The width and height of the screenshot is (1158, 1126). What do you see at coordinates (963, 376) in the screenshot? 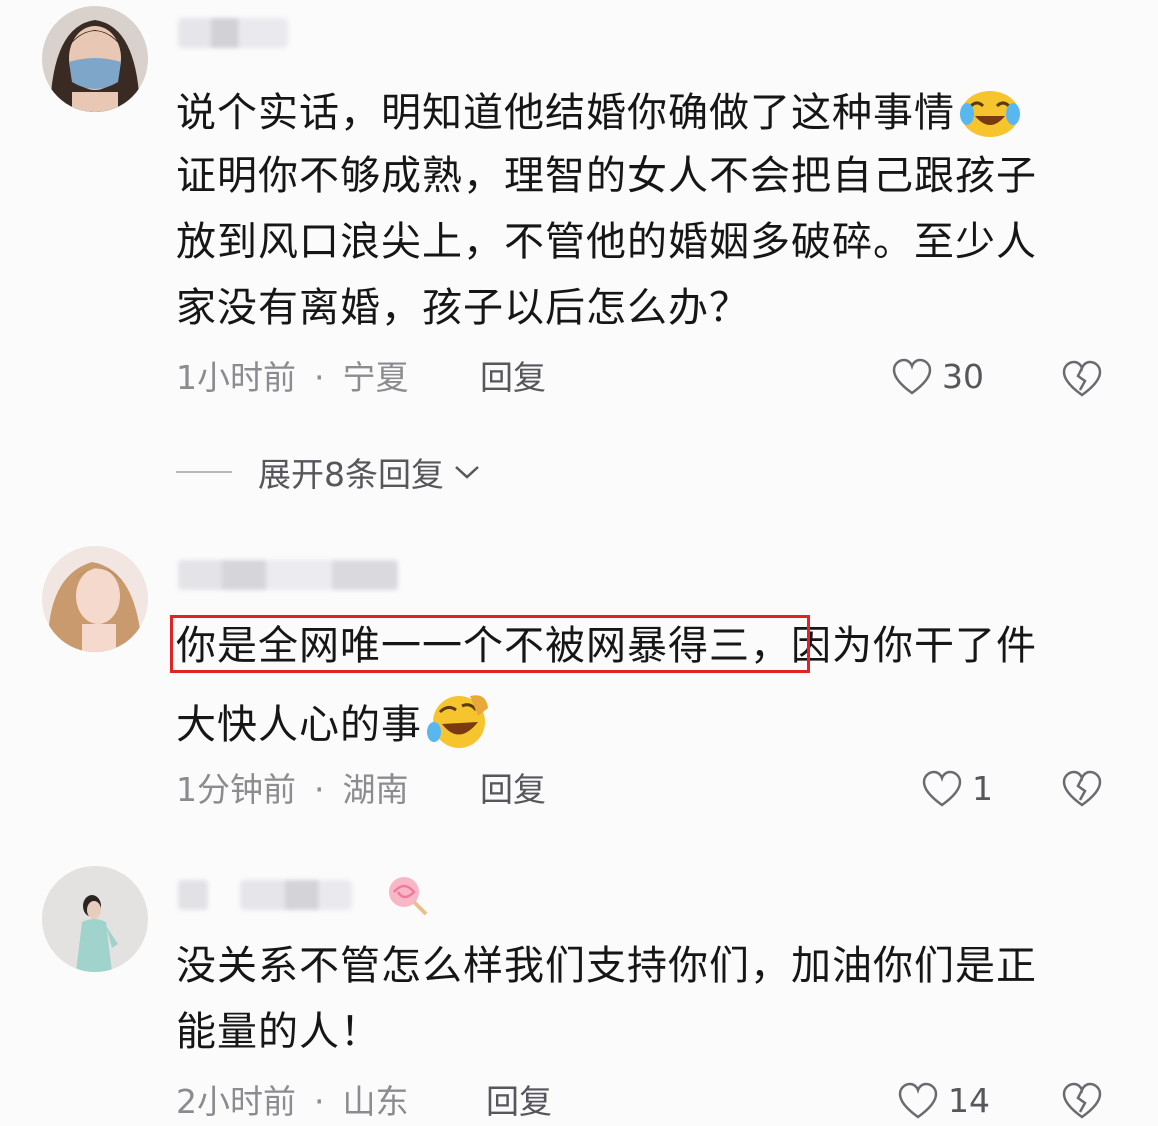
I see `like-count: 30` at bounding box center [963, 376].